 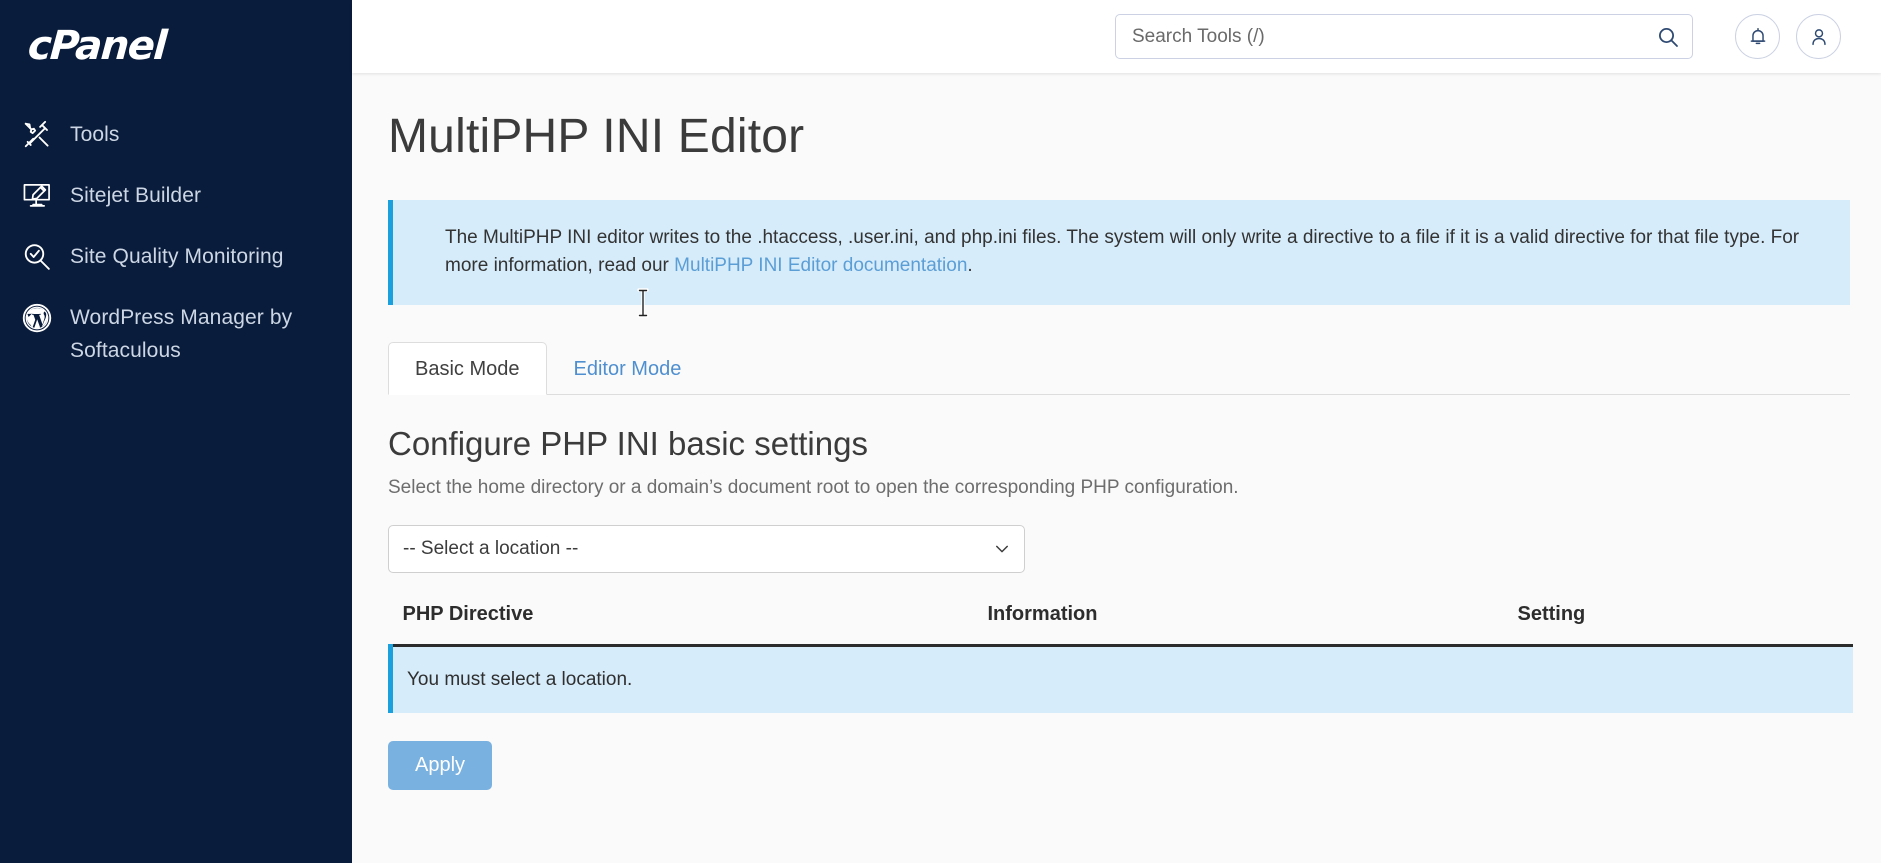 What do you see at coordinates (176, 135) in the screenshot?
I see `sidebar-item-tools: Tools` at bounding box center [176, 135].